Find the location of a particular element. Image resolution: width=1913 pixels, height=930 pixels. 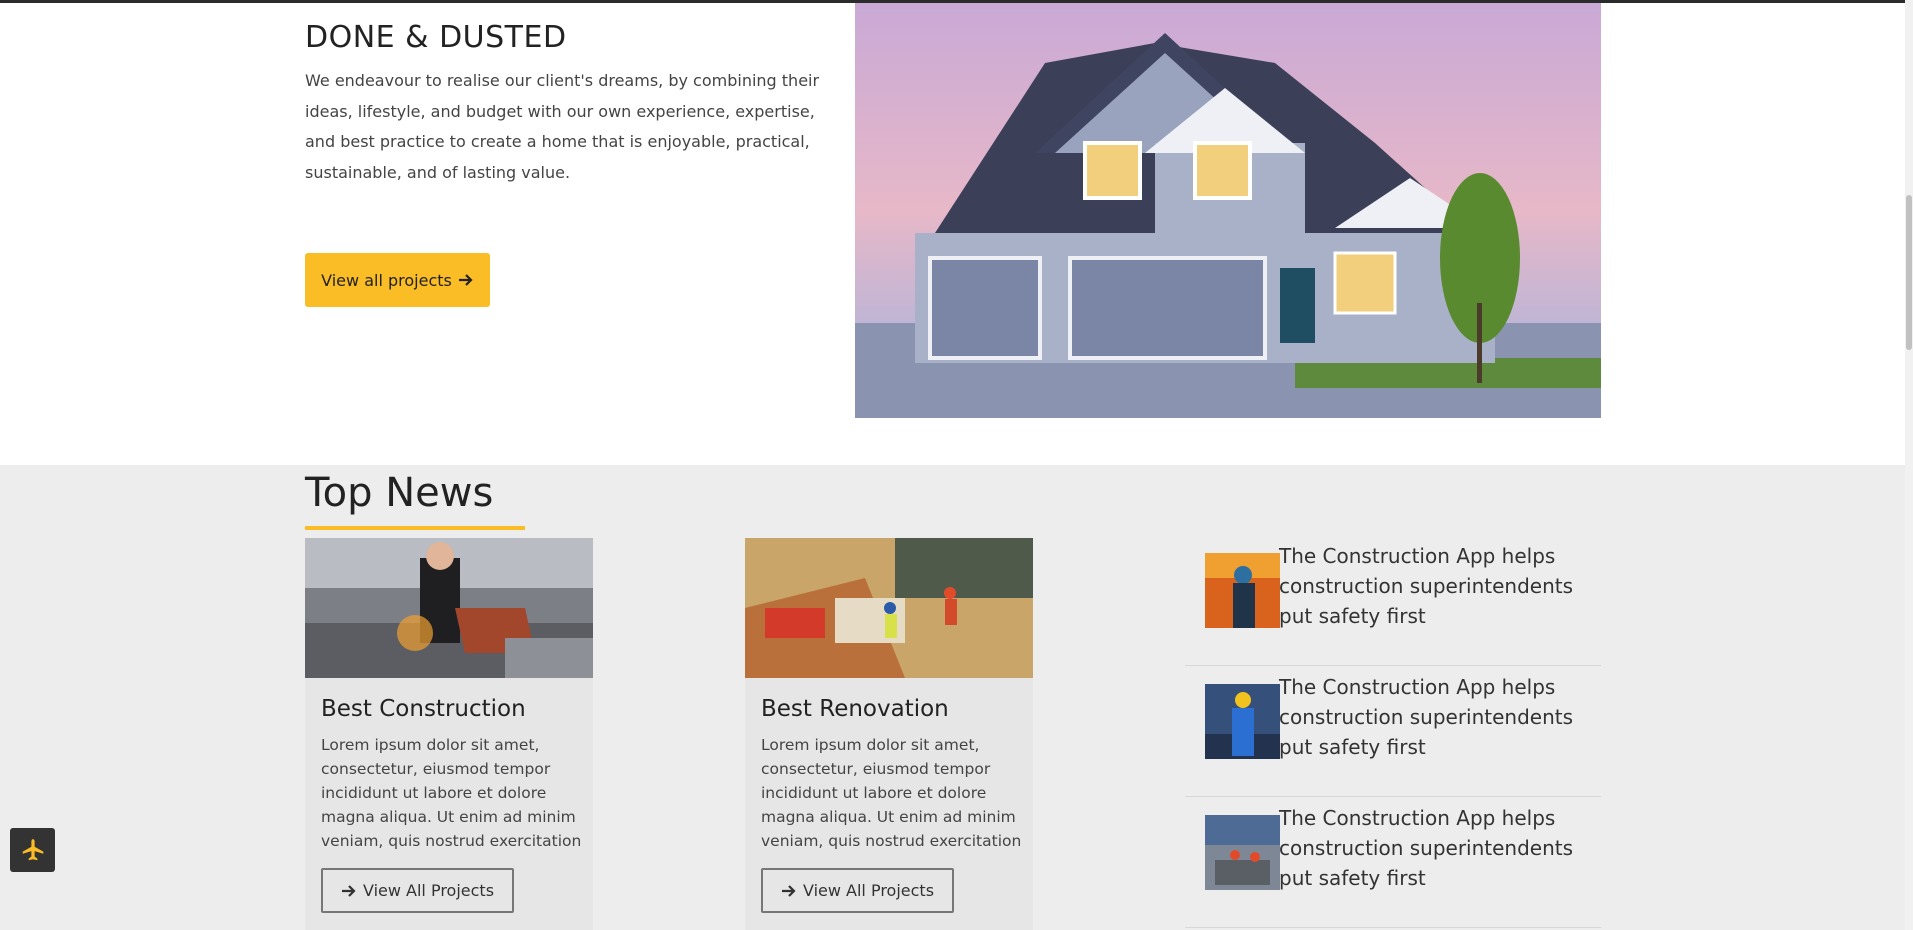

top-news-title: Top News is located at coordinates (399, 493).